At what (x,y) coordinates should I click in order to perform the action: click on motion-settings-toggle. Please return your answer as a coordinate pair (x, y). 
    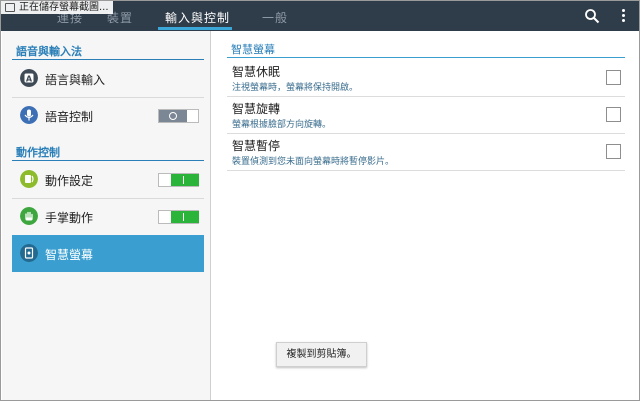
    Looking at the image, I should click on (178, 180).